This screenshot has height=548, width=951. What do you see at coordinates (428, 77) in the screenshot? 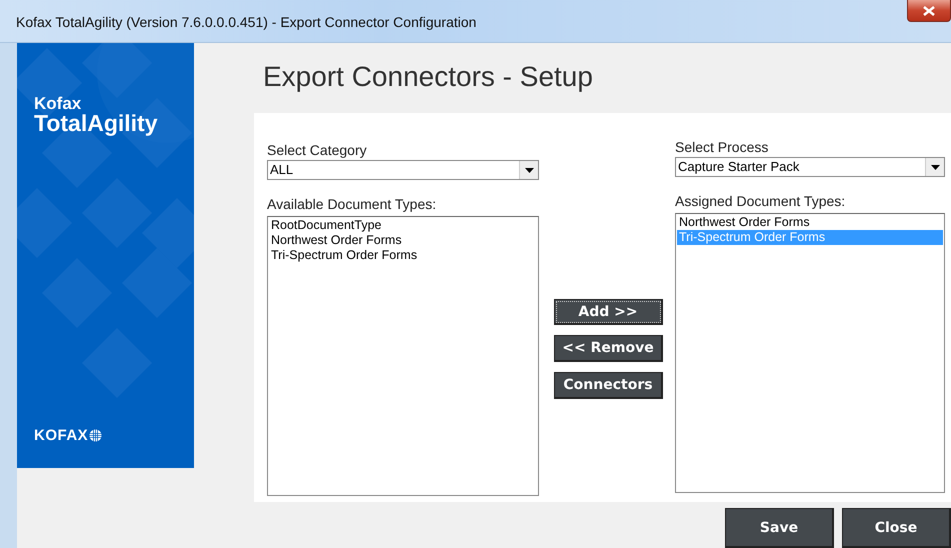
I see `page-title: Export Connectors - Setup` at bounding box center [428, 77].